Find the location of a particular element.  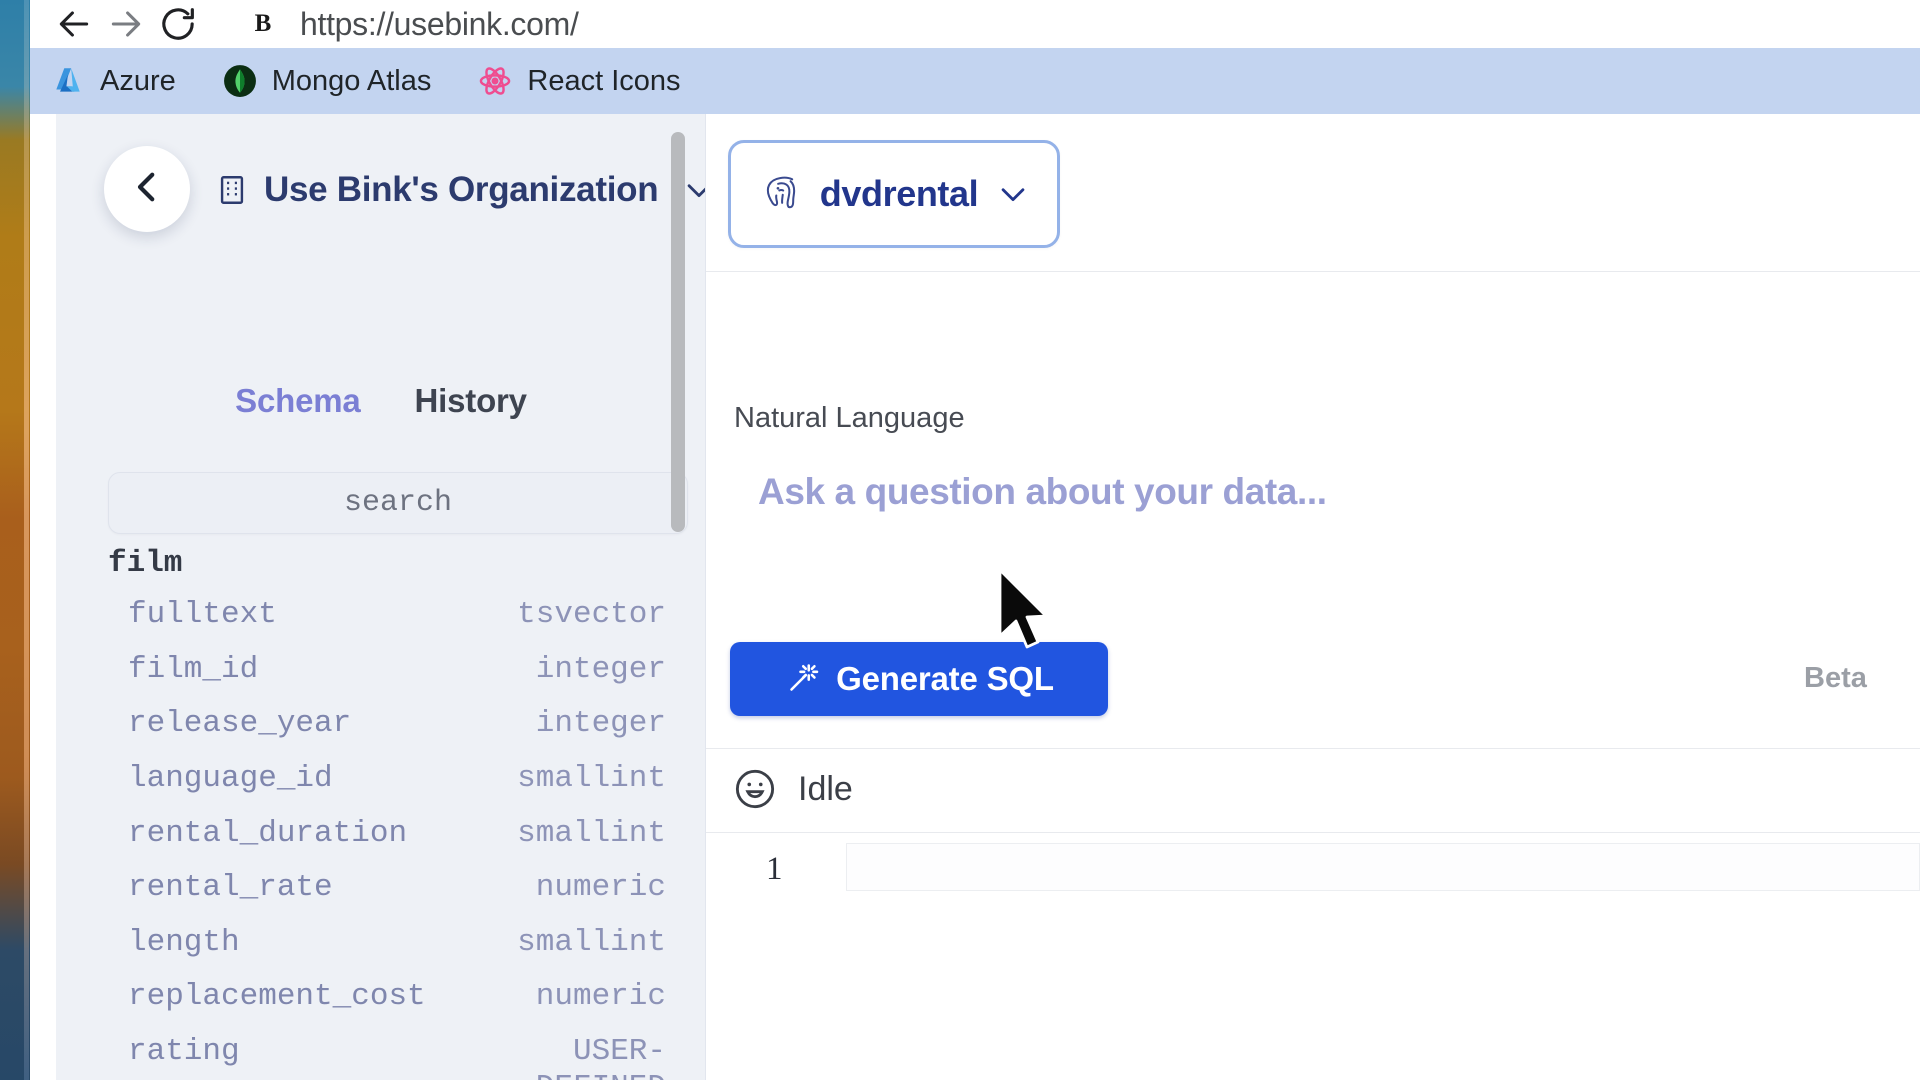

bookmark-azure: Azure is located at coordinates (113, 81).